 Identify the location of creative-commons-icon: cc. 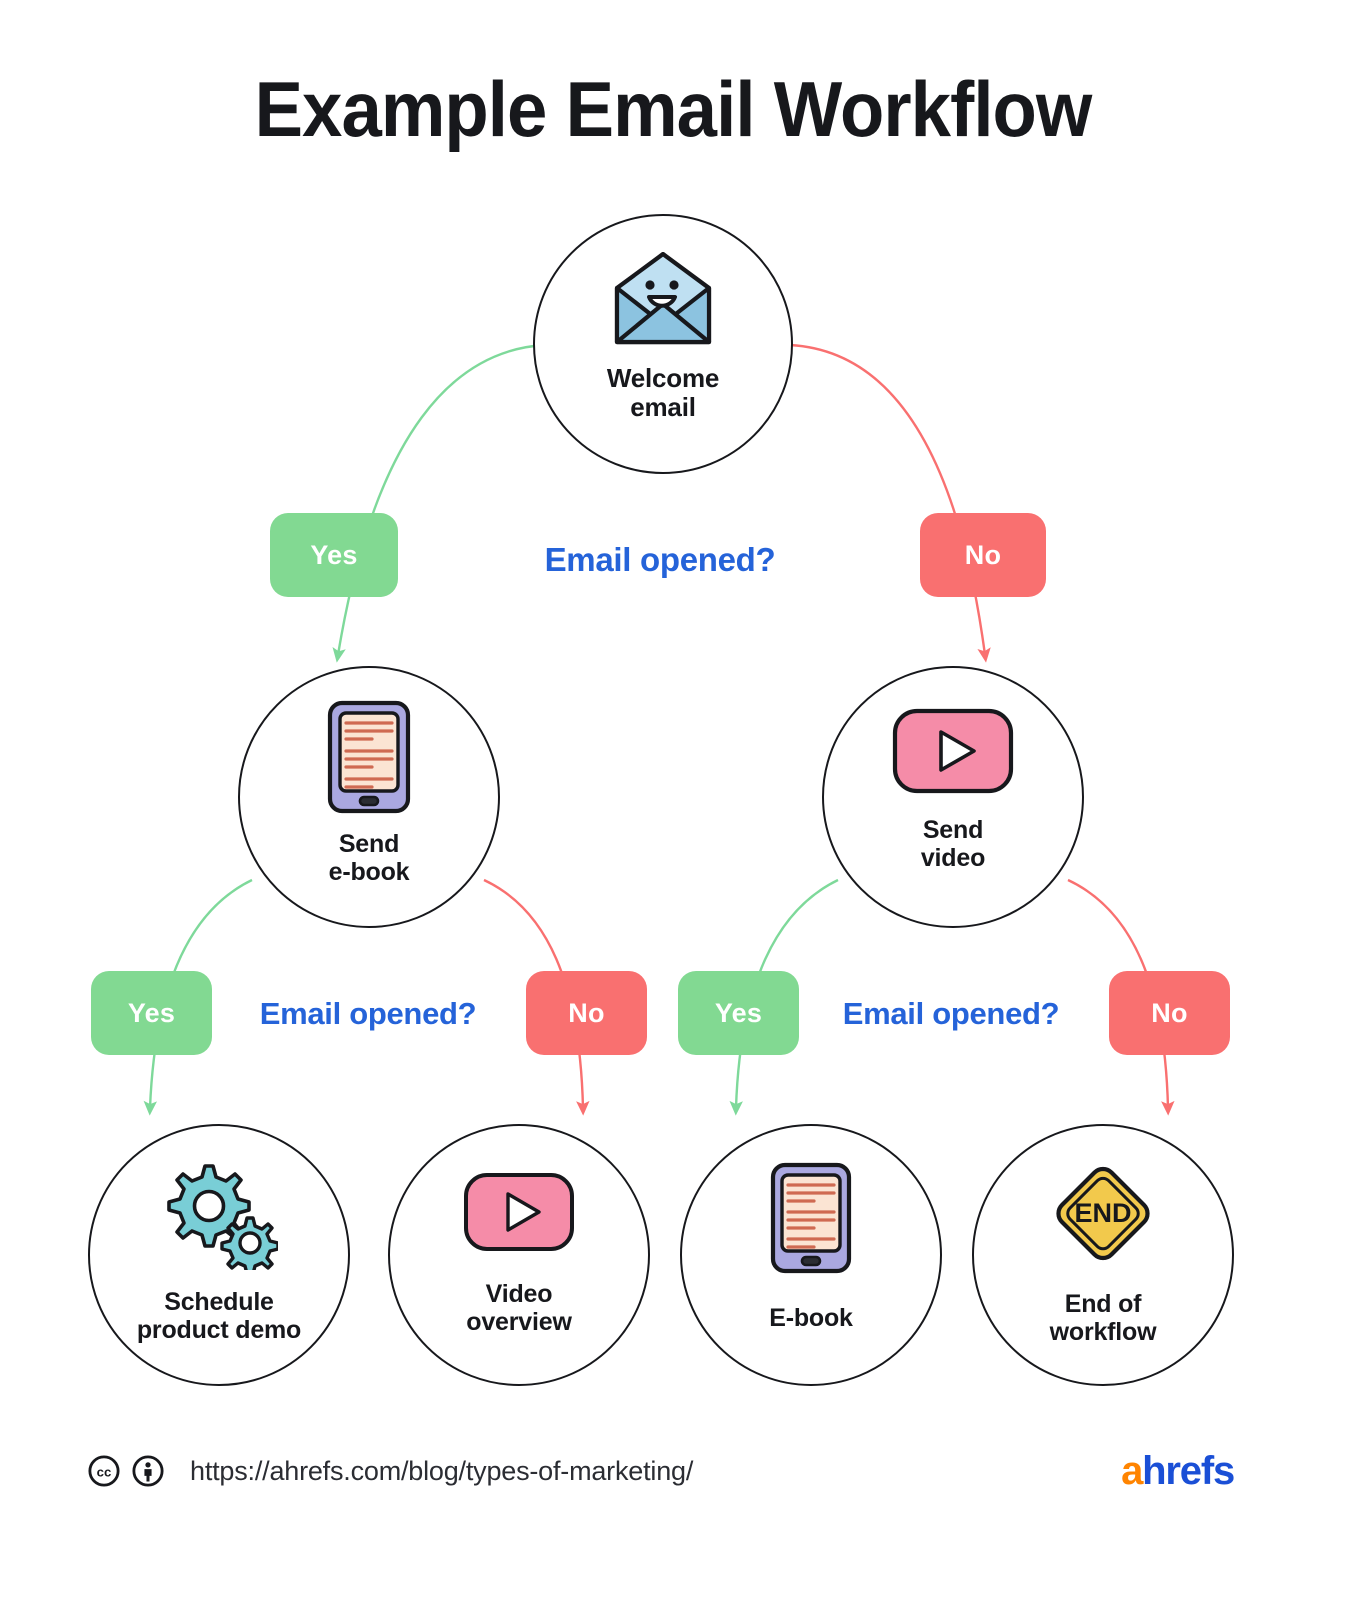
(104, 1471).